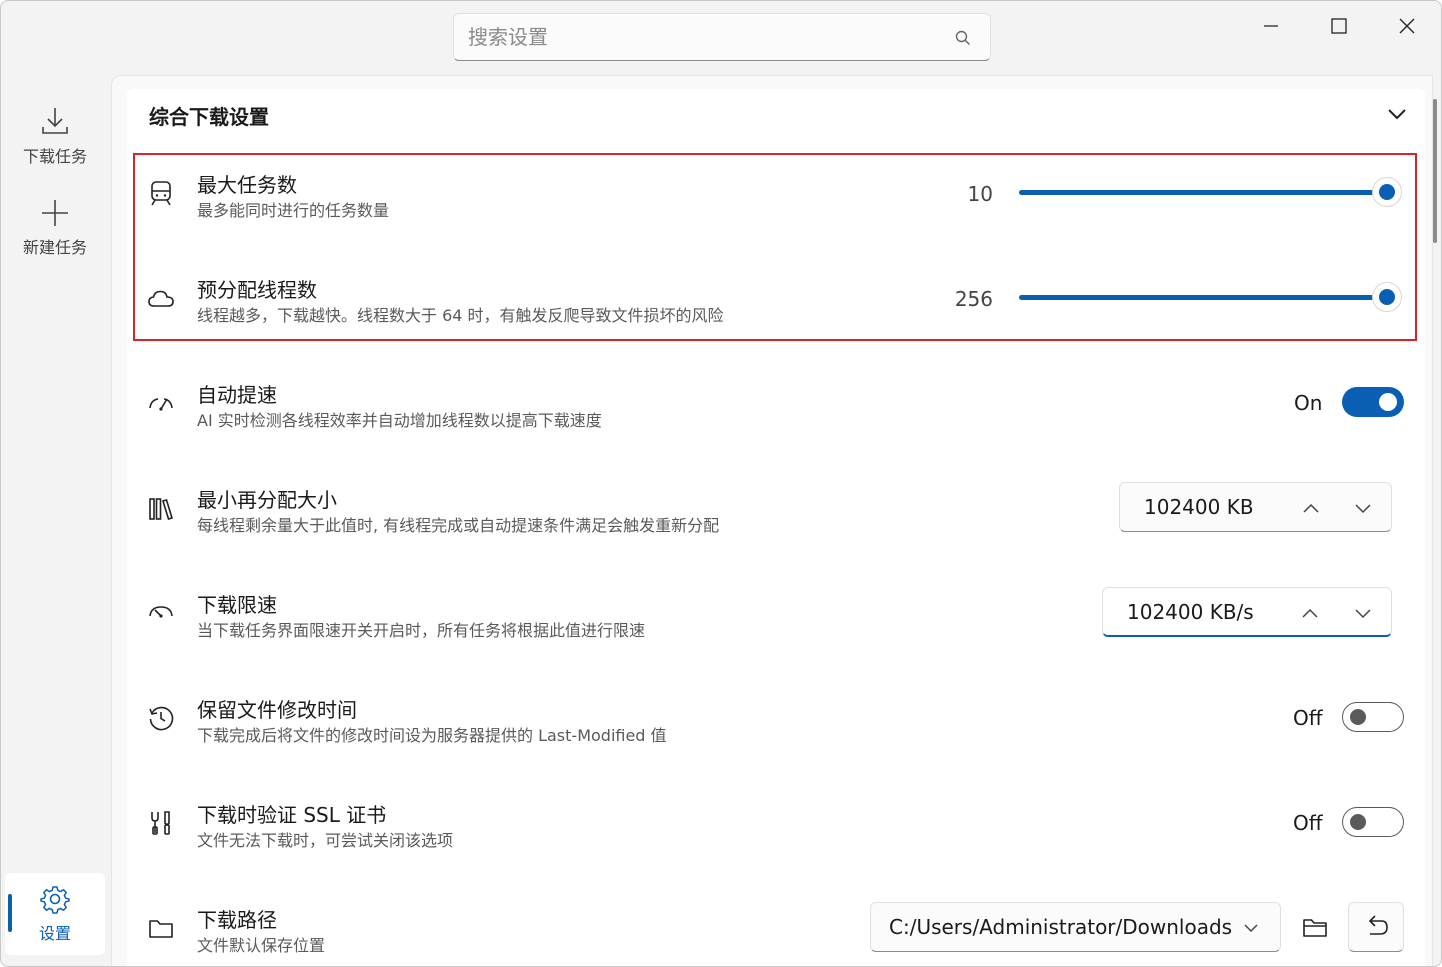 Image resolution: width=1442 pixels, height=967 pixels. I want to click on download-path-combobox: C:/Users/Administrator/Downloads, so click(1075, 927).